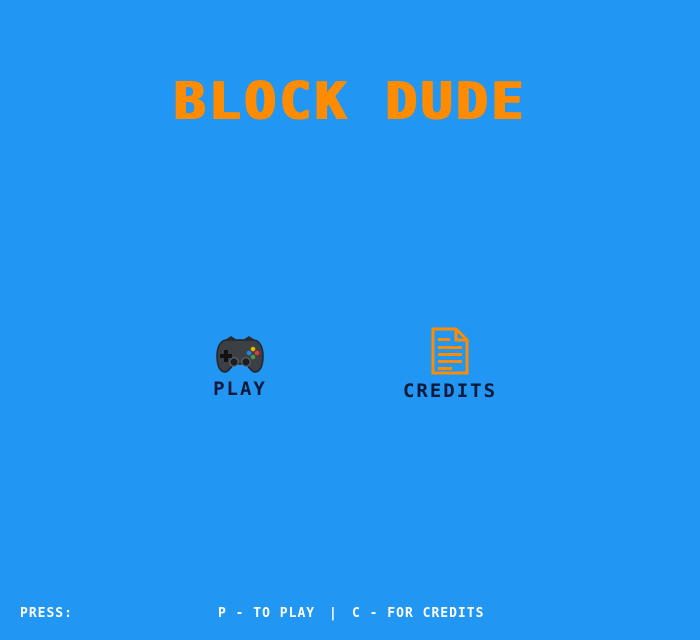 The image size is (700, 640). Describe the element at coordinates (267, 613) in the screenshot. I see `play-key-hint: P - TO PLAY` at that location.